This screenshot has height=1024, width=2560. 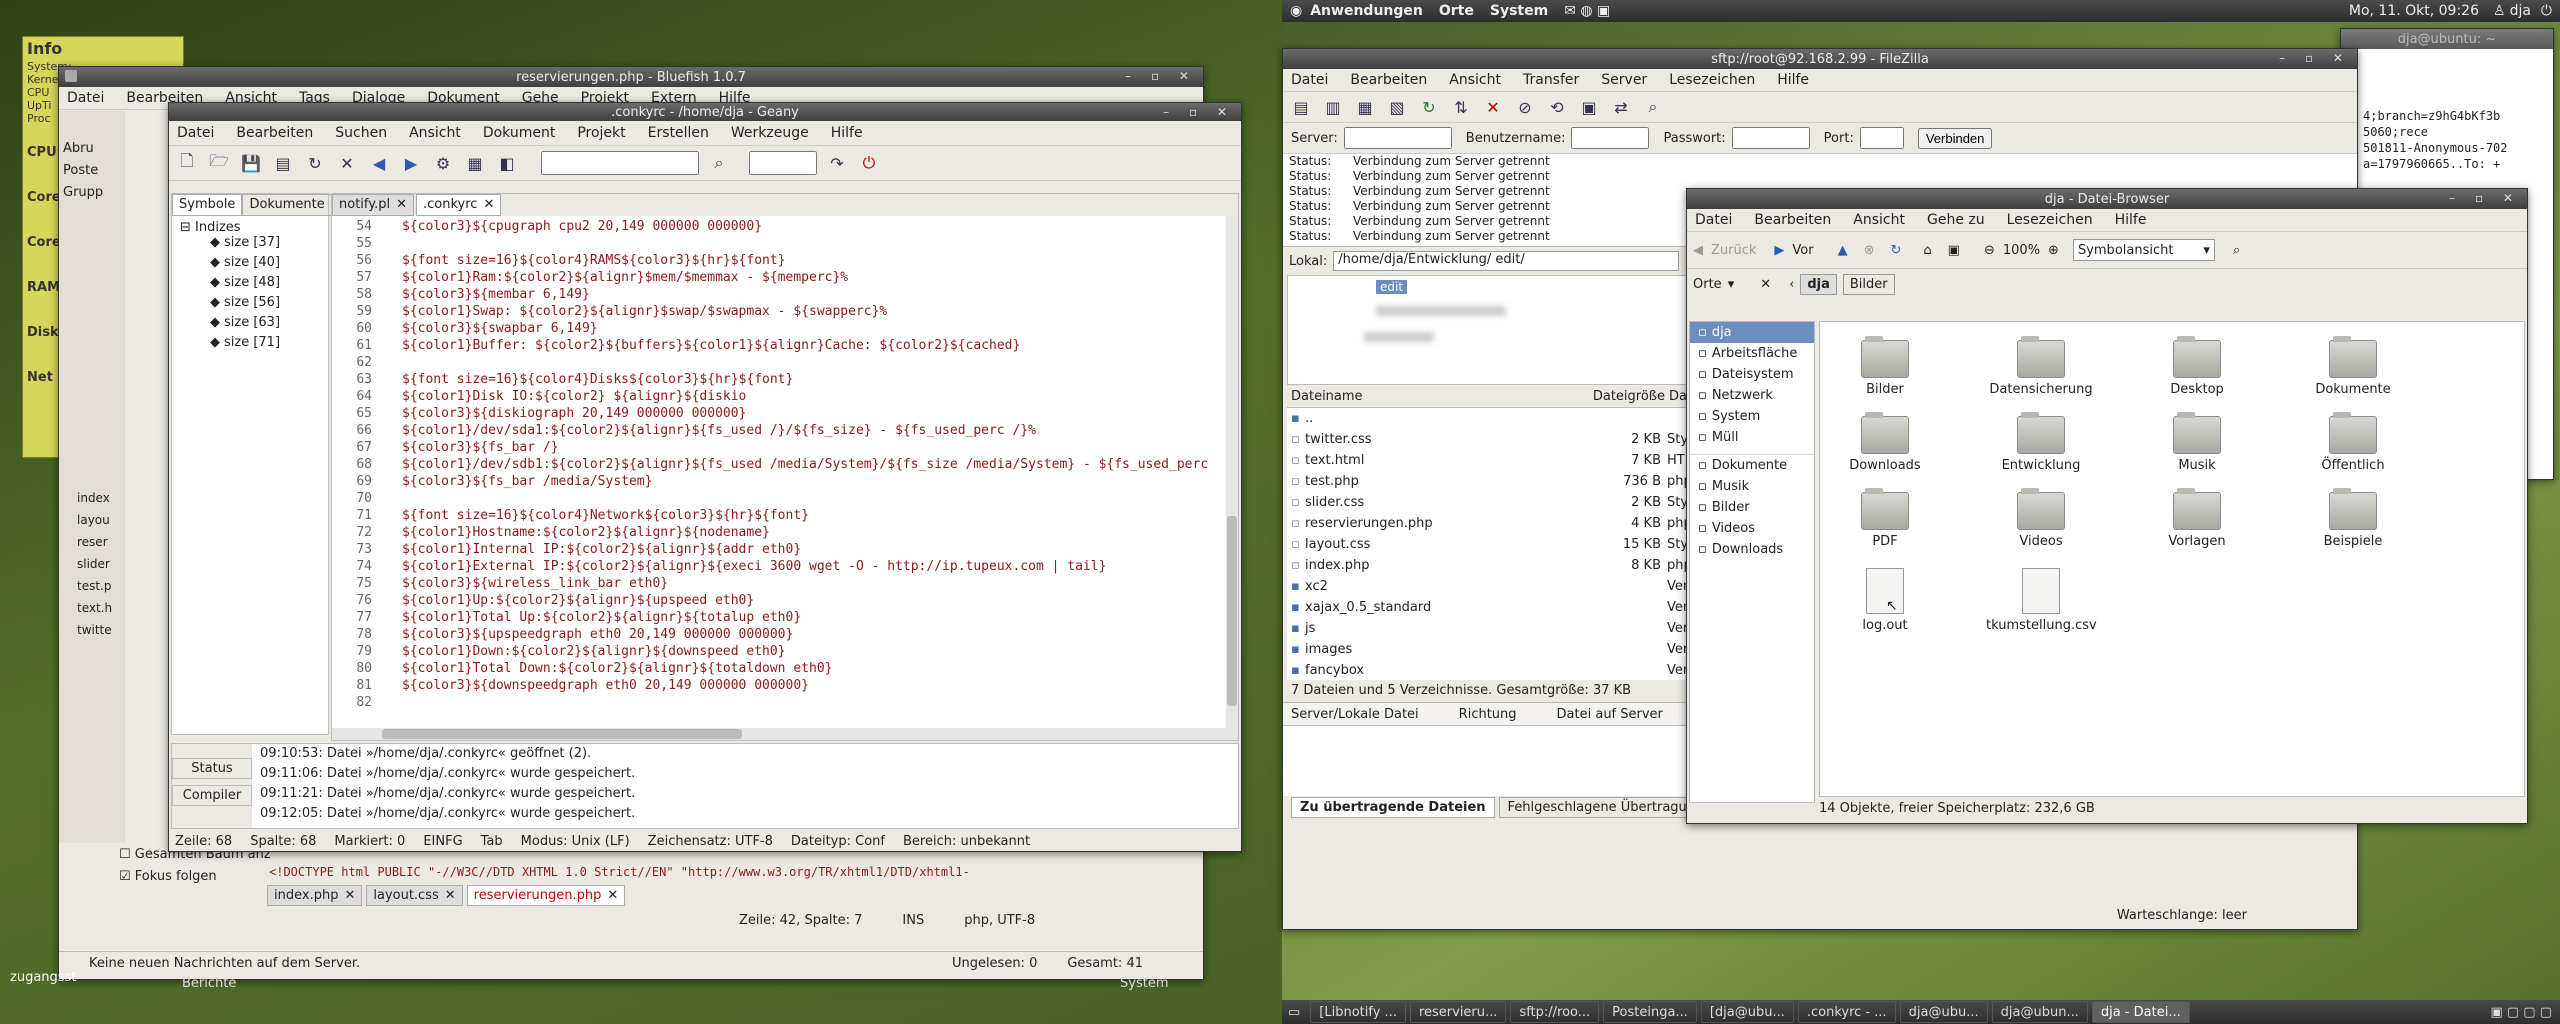 What do you see at coordinates (269, 345) in the screenshot?
I see `symbol-item: ◆ size [71]` at bounding box center [269, 345].